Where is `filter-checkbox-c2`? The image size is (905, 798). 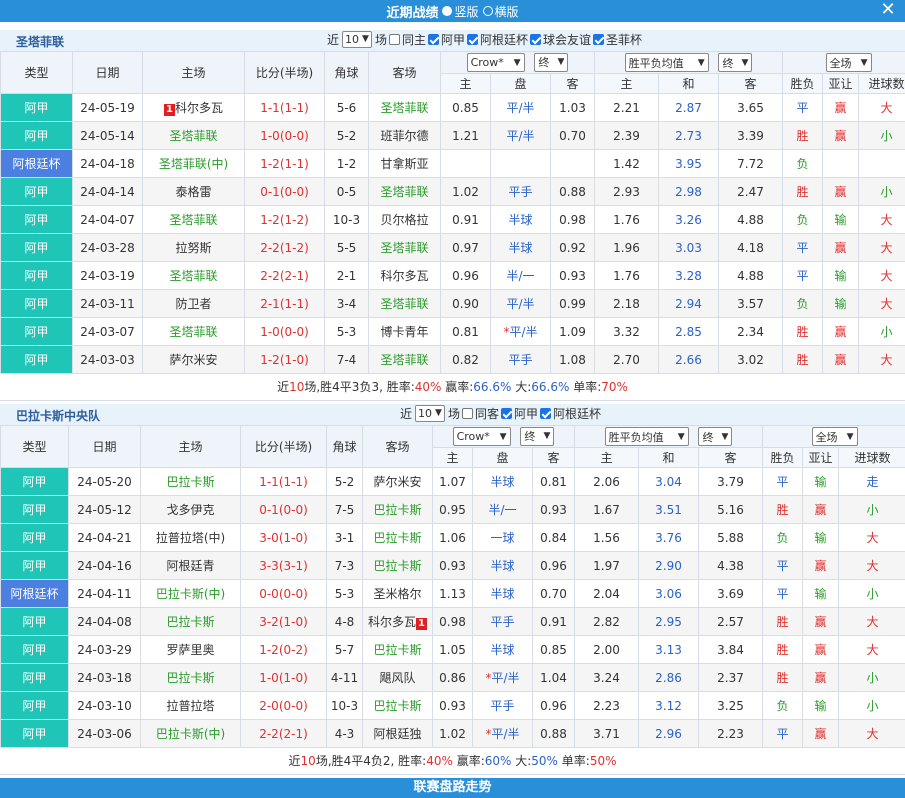 filter-checkbox-c2 is located at coordinates (472, 39).